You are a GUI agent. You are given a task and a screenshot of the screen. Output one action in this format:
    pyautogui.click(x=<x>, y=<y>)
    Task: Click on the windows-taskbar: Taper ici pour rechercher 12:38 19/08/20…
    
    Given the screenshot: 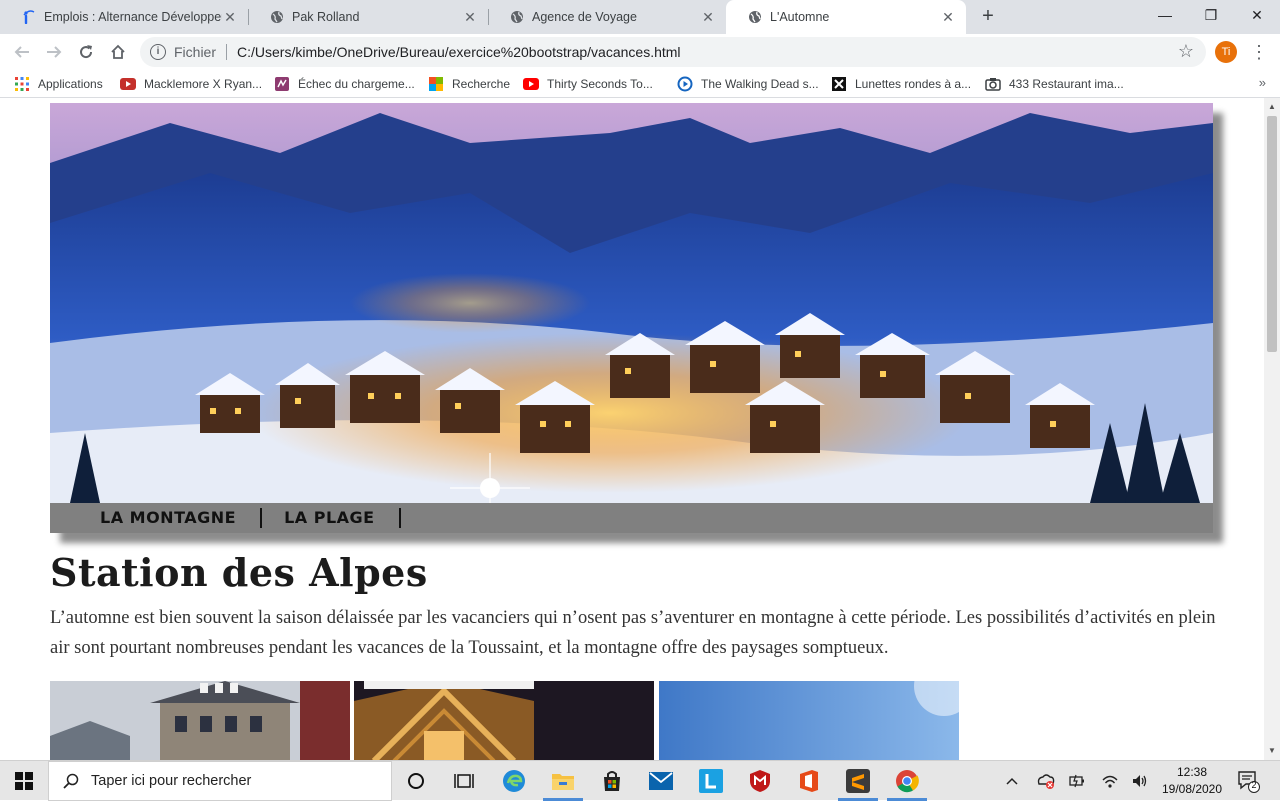 What is the action you would take?
    pyautogui.click(x=640, y=780)
    